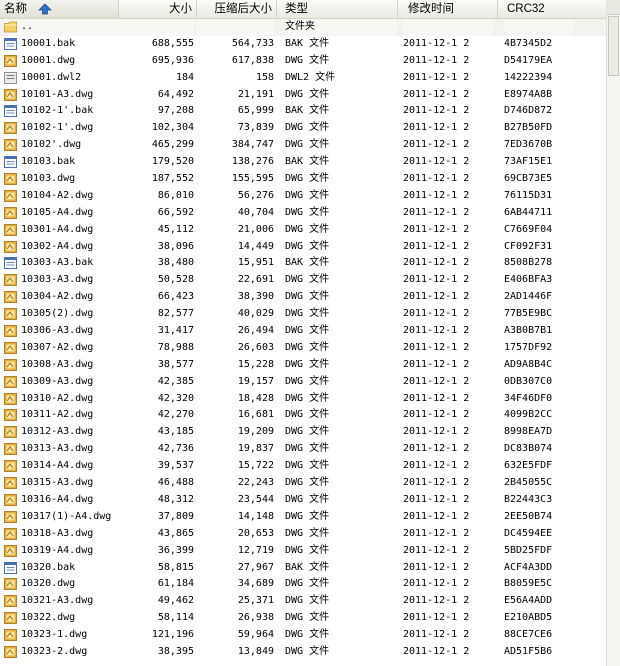 Image resolution: width=620 pixels, height=666 pixels. I want to click on file-name-cell: 10319-A4.dwg, so click(61, 551).